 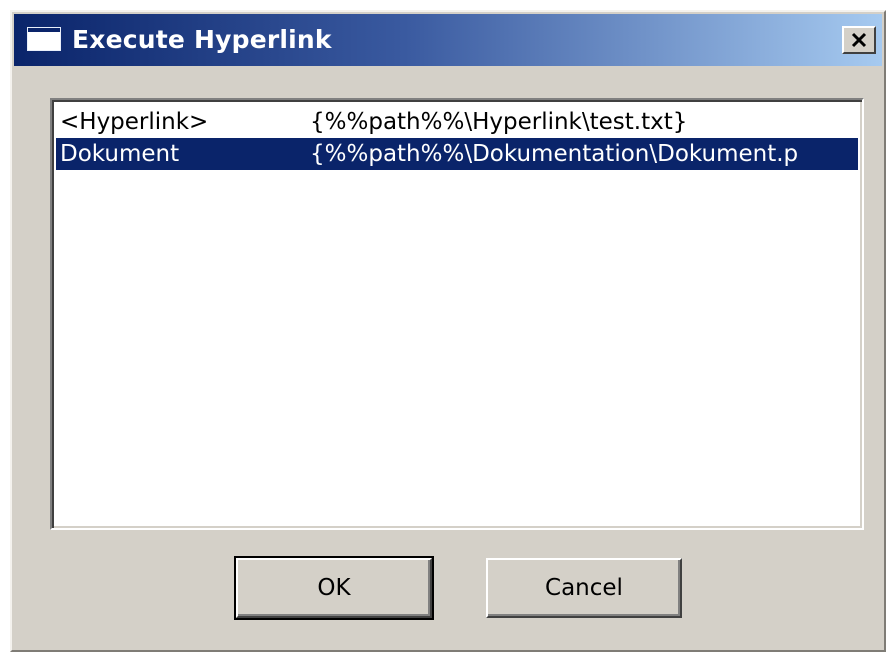 I want to click on close-button, so click(x=859, y=40).